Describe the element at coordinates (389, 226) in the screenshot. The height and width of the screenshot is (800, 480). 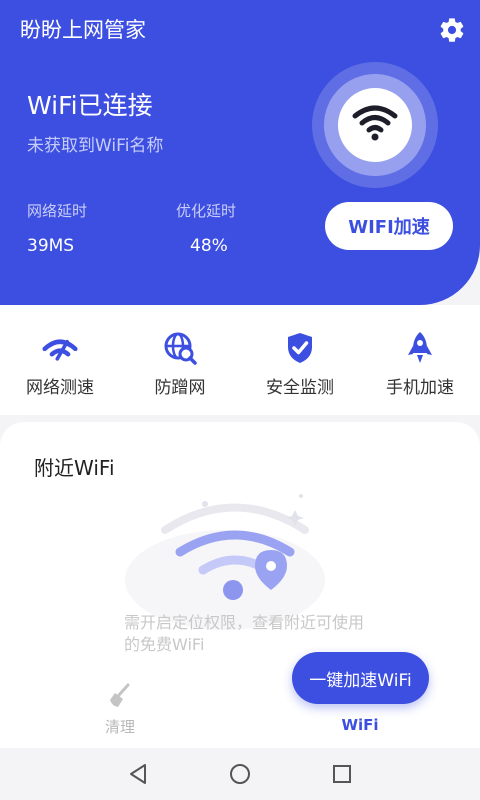
I see `wifi-accelerate-button: WIFI加速` at that location.